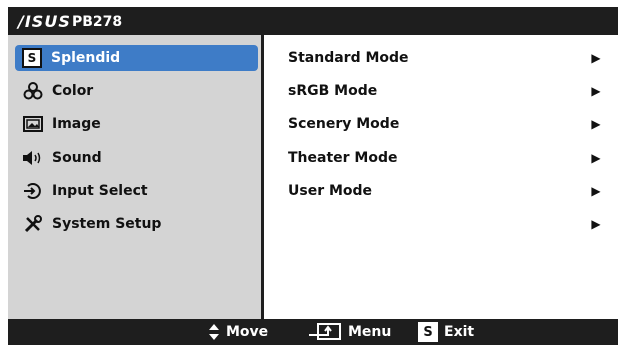  What do you see at coordinates (107, 224) in the screenshot?
I see `menu-item-label: System Setup` at bounding box center [107, 224].